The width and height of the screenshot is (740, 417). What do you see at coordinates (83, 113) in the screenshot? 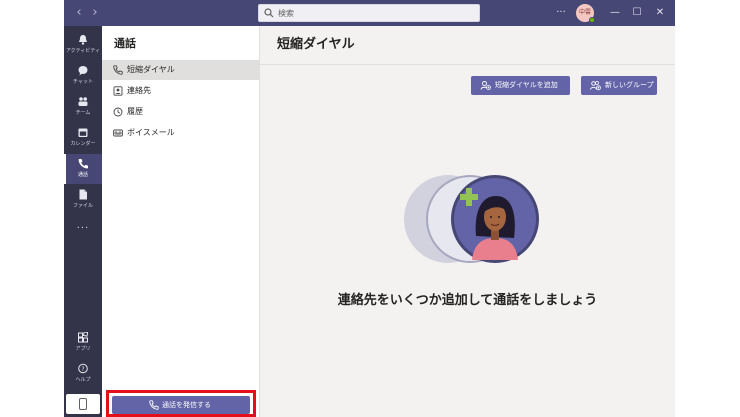
I see `rail-label: チーム` at bounding box center [83, 113].